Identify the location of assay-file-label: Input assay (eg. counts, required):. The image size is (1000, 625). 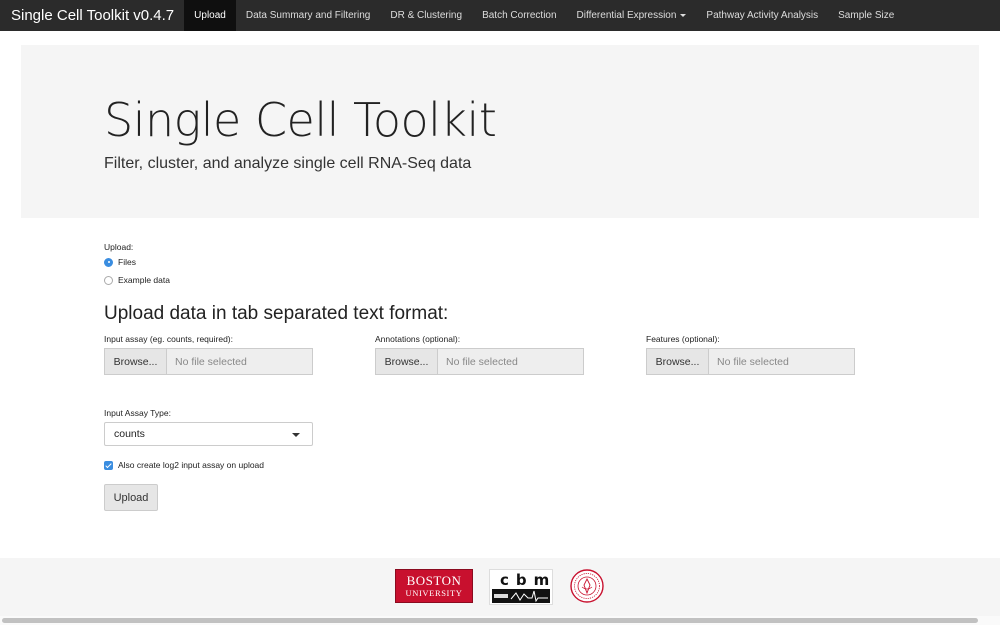
(168, 339).